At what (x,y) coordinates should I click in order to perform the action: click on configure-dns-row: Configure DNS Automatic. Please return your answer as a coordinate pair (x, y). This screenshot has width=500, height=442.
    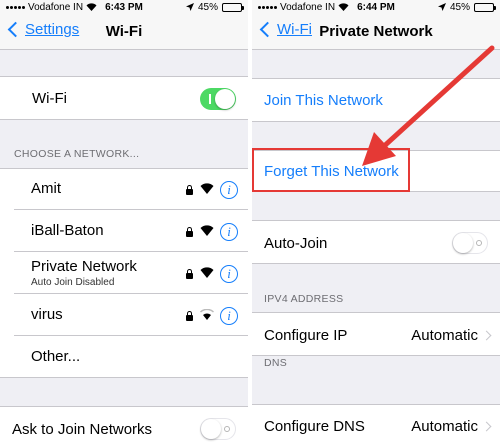
    Looking at the image, I should click on (376, 423).